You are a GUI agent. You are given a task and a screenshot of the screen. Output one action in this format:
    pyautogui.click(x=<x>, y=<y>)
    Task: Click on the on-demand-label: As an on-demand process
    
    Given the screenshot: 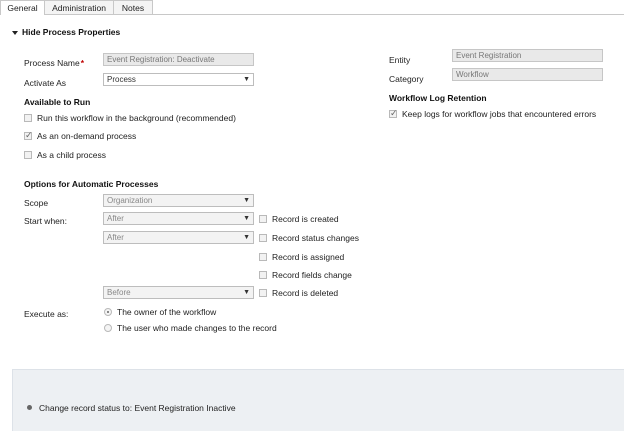 What is the action you would take?
    pyautogui.click(x=87, y=136)
    